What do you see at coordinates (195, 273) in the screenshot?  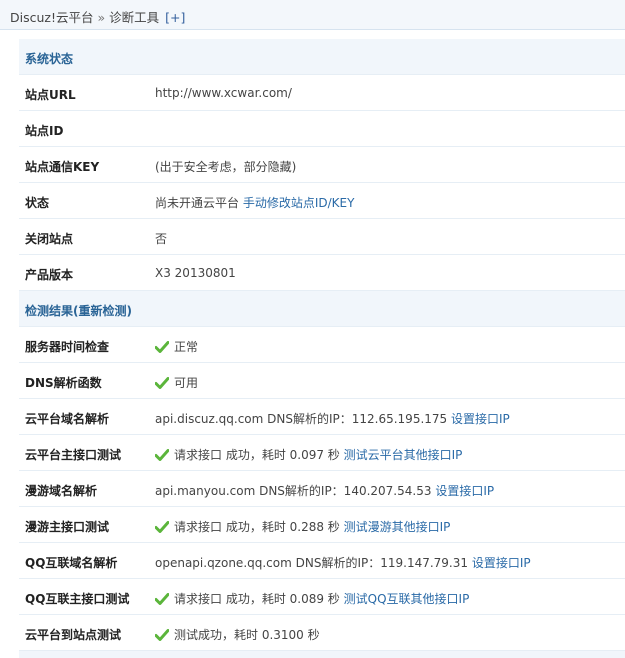 I see `row-value: X3 20130801` at bounding box center [195, 273].